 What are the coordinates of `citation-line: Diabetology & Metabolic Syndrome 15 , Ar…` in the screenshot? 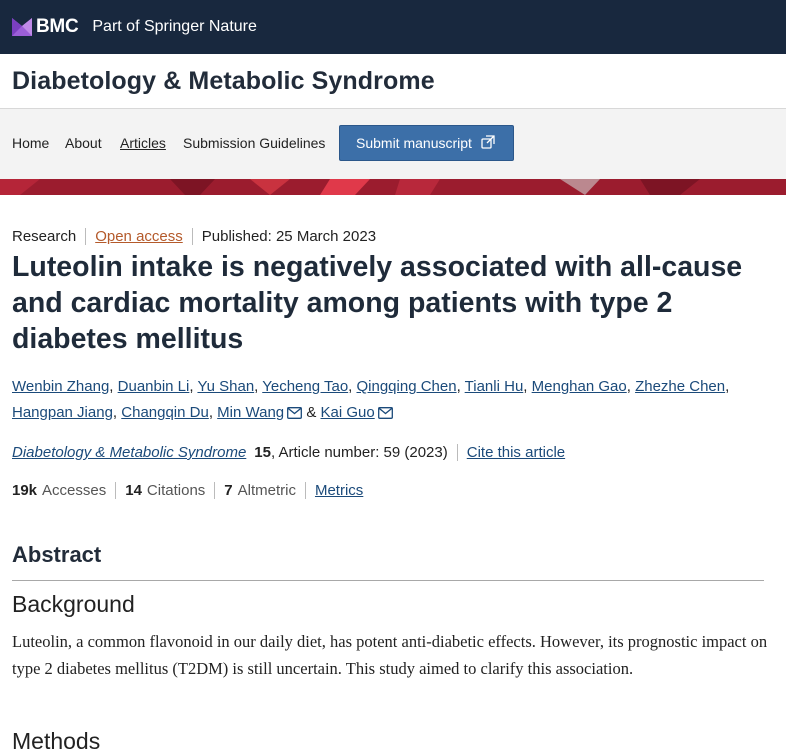 It's located at (288, 452).